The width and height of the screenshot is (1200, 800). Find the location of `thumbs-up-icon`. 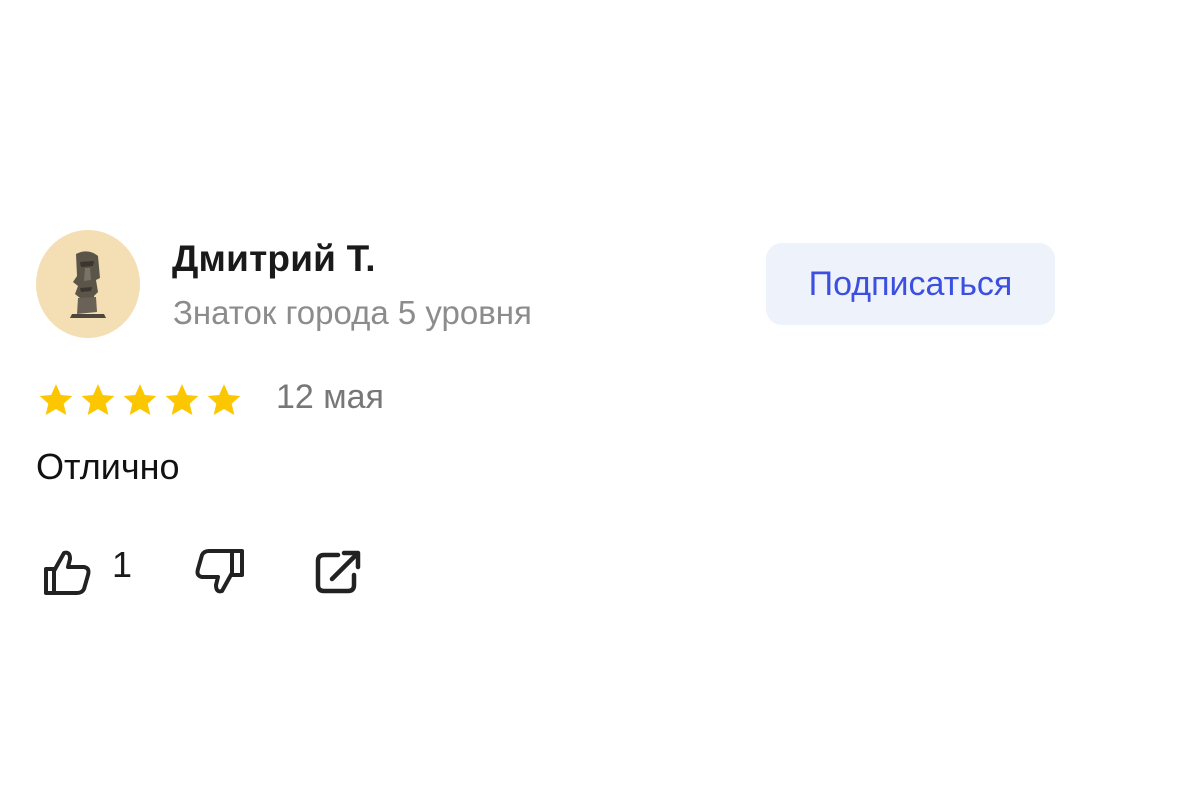

thumbs-up-icon is located at coordinates (67, 572).